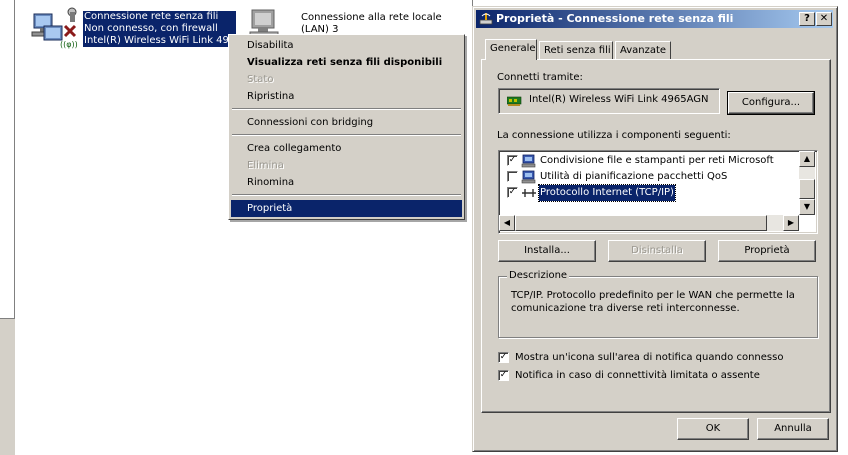 Image resolution: width=848 pixels, height=455 pixels. I want to click on scroll-left-arrow-icon: ◀, so click(507, 223).